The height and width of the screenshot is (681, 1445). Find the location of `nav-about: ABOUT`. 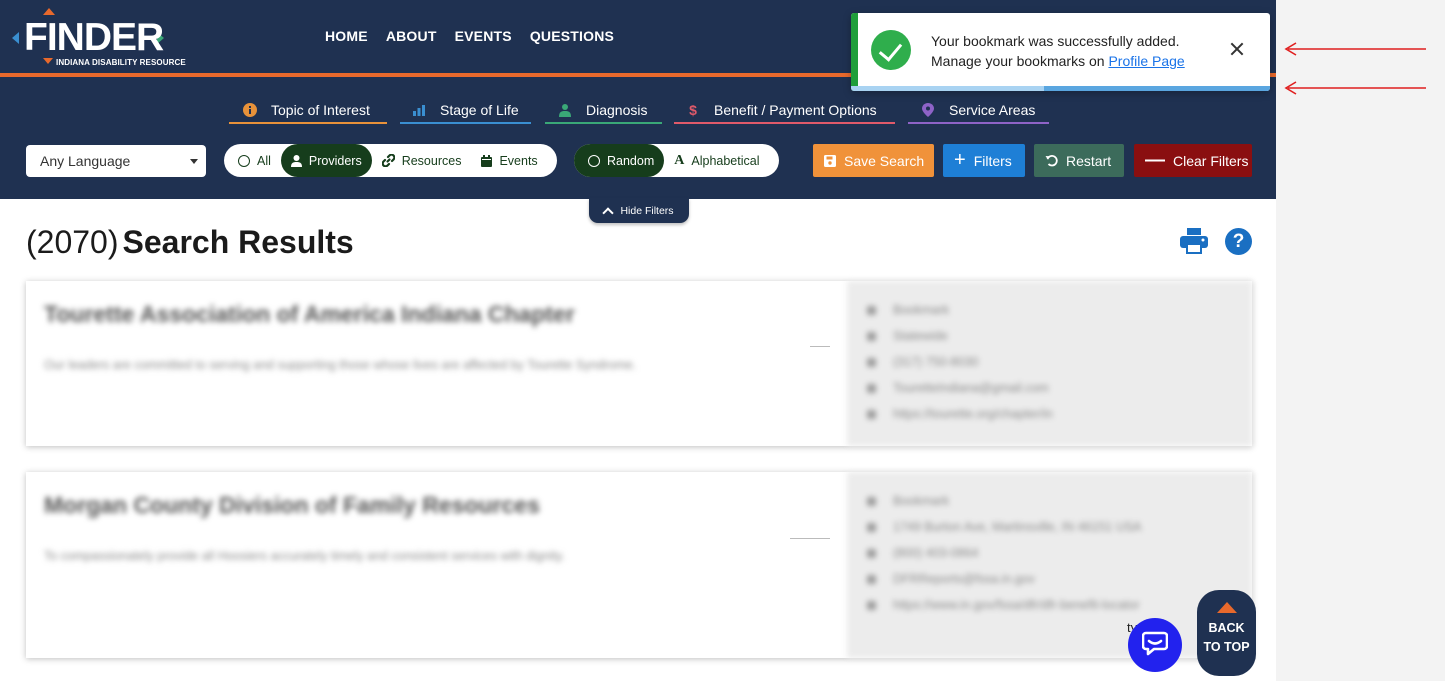

nav-about: ABOUT is located at coordinates (411, 36).